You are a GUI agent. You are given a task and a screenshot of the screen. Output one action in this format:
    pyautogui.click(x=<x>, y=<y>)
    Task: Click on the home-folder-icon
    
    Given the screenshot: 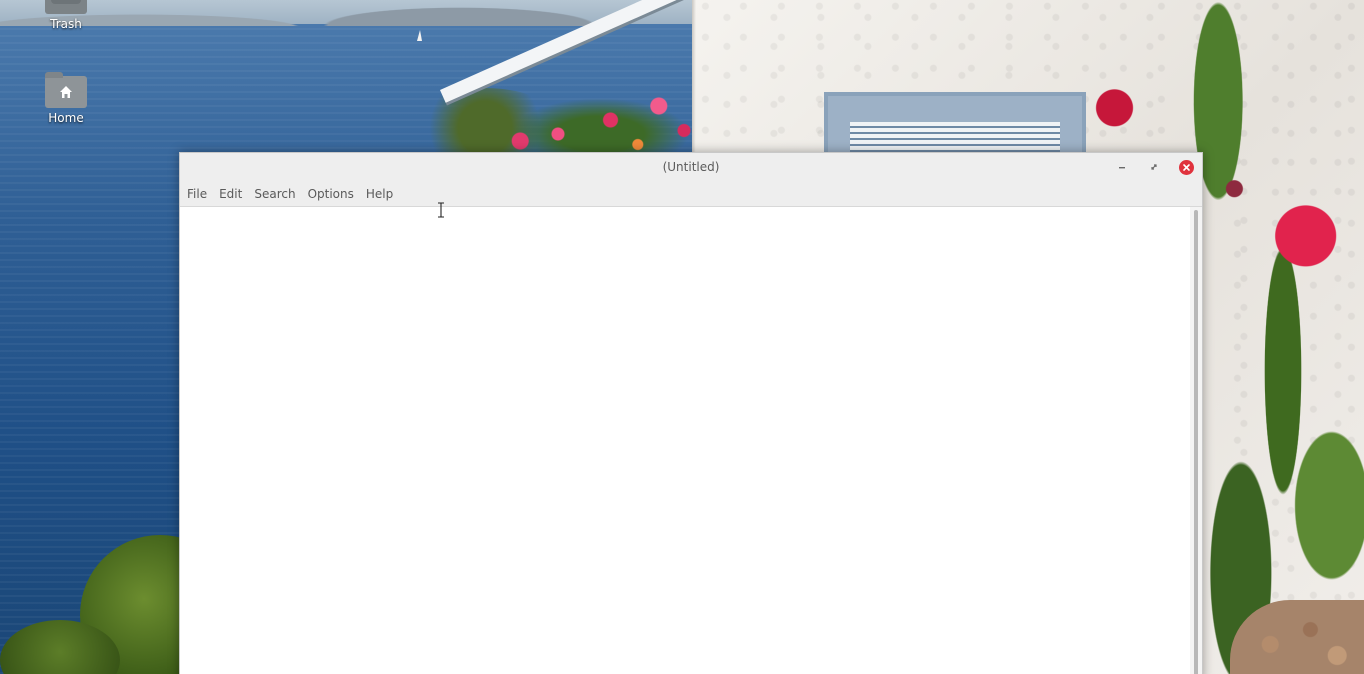 What is the action you would take?
    pyautogui.click(x=66, y=90)
    